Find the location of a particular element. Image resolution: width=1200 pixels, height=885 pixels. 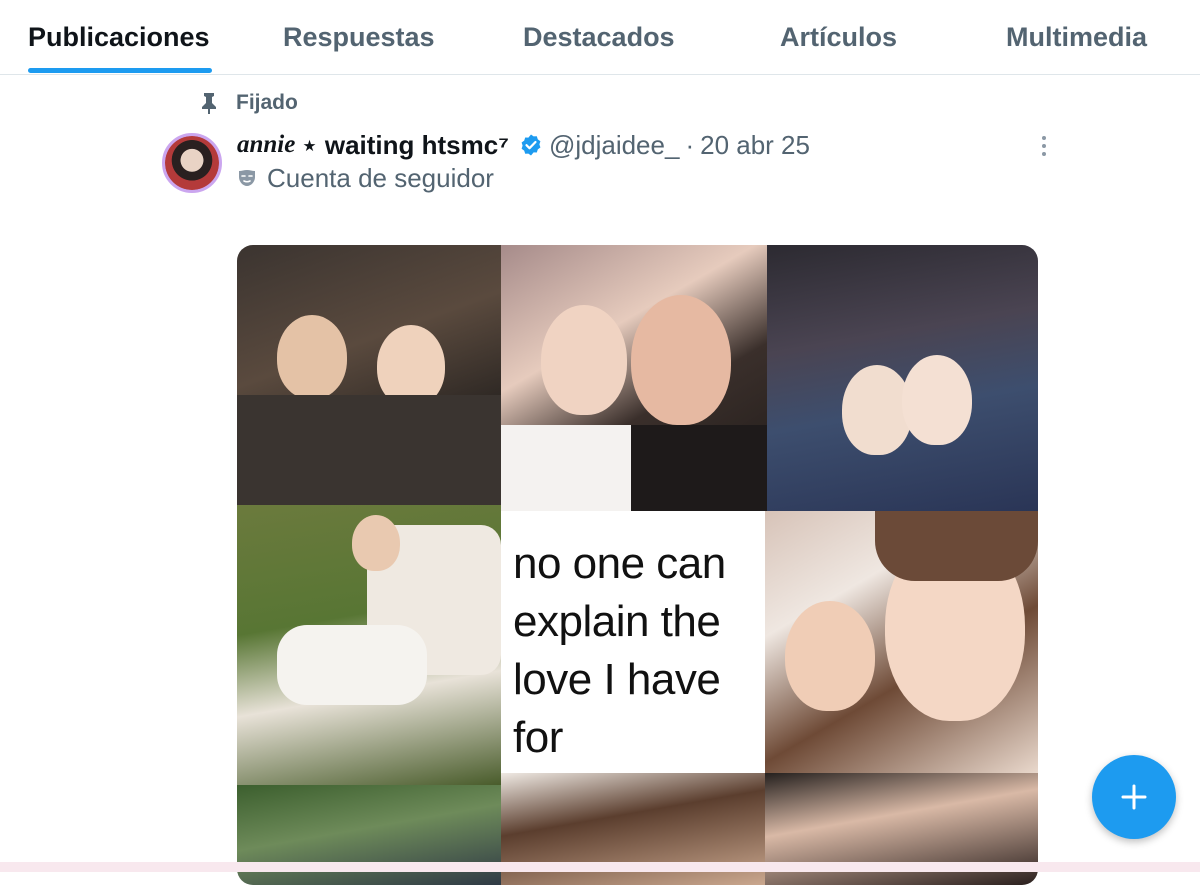

bottom-edge is located at coordinates (600, 867).